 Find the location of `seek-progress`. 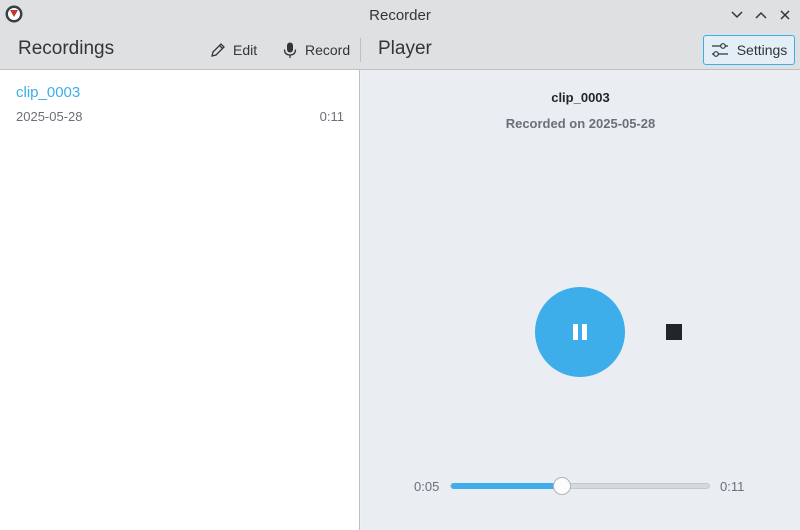

seek-progress is located at coordinates (506, 486).